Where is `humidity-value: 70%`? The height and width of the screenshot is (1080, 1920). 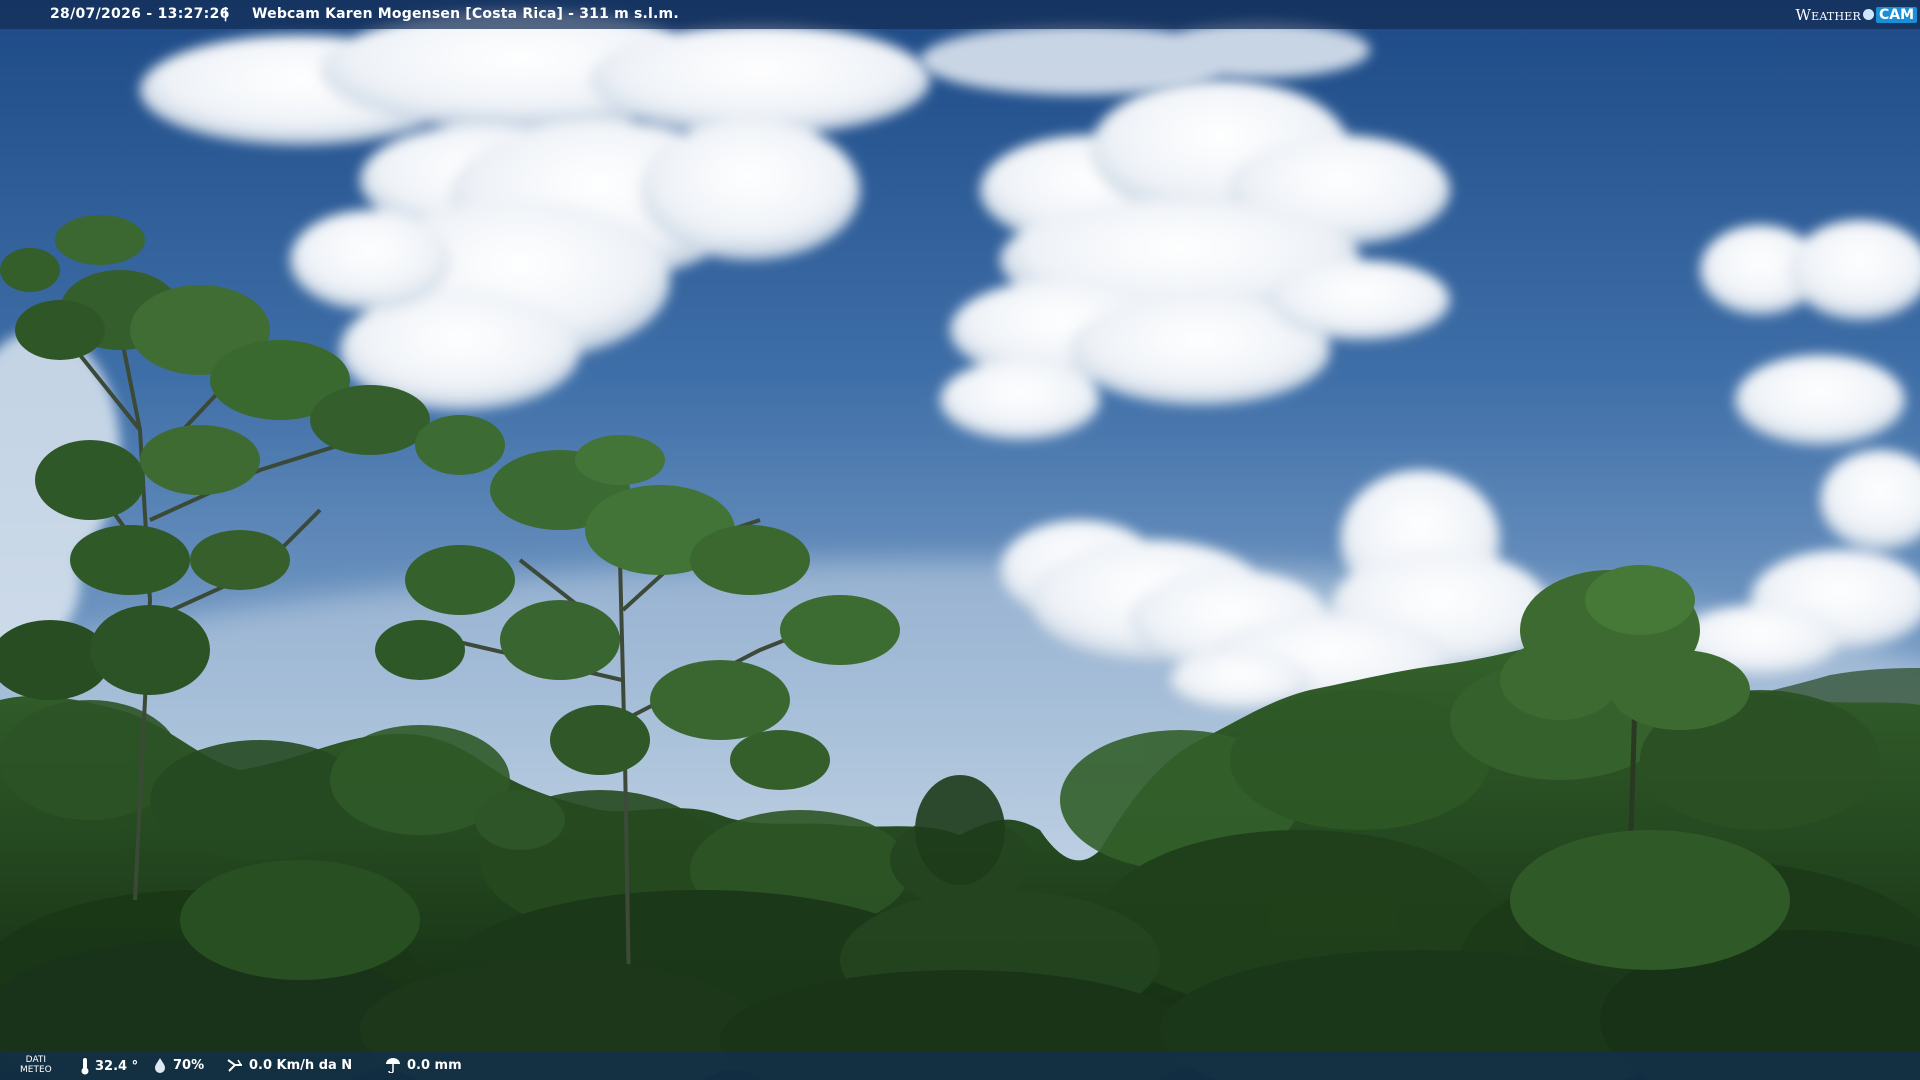
humidity-value: 70% is located at coordinates (189, 1065).